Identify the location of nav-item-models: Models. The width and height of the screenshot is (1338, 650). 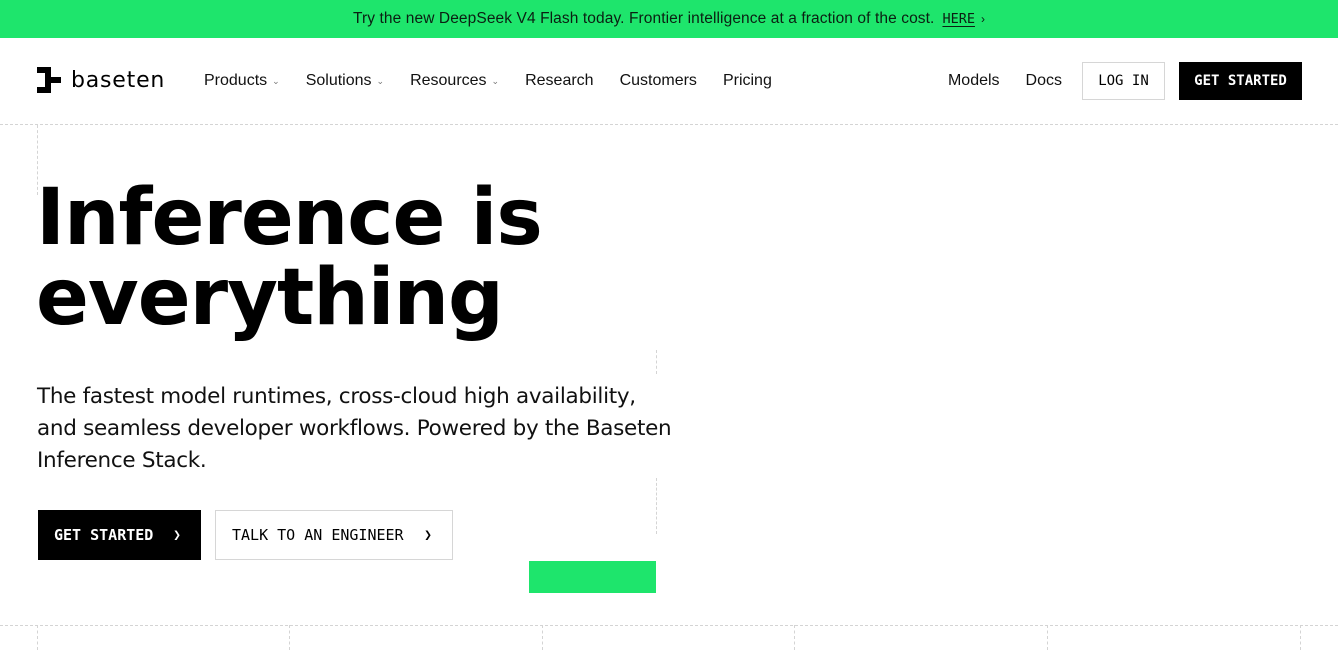
(974, 81).